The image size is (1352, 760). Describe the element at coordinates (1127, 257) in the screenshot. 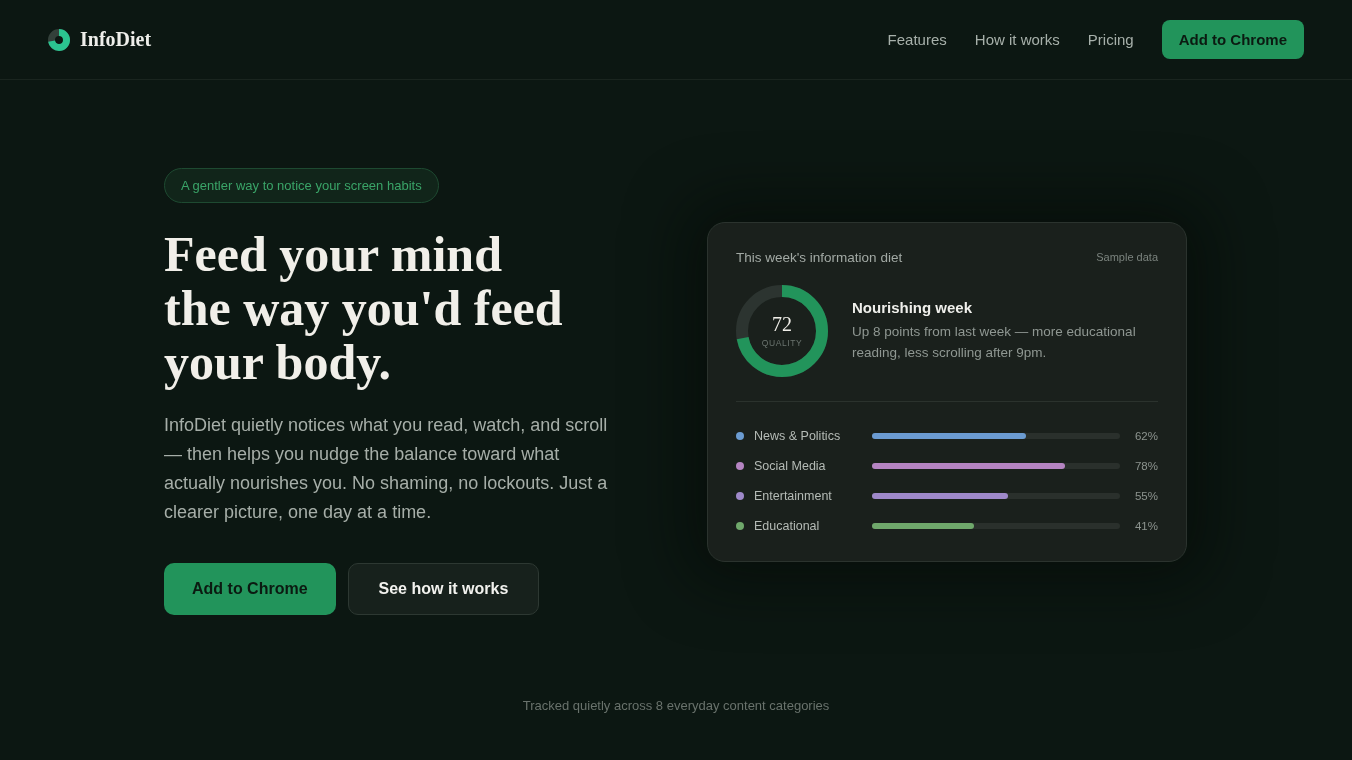

I see `sample-data-note: Sample data` at that location.